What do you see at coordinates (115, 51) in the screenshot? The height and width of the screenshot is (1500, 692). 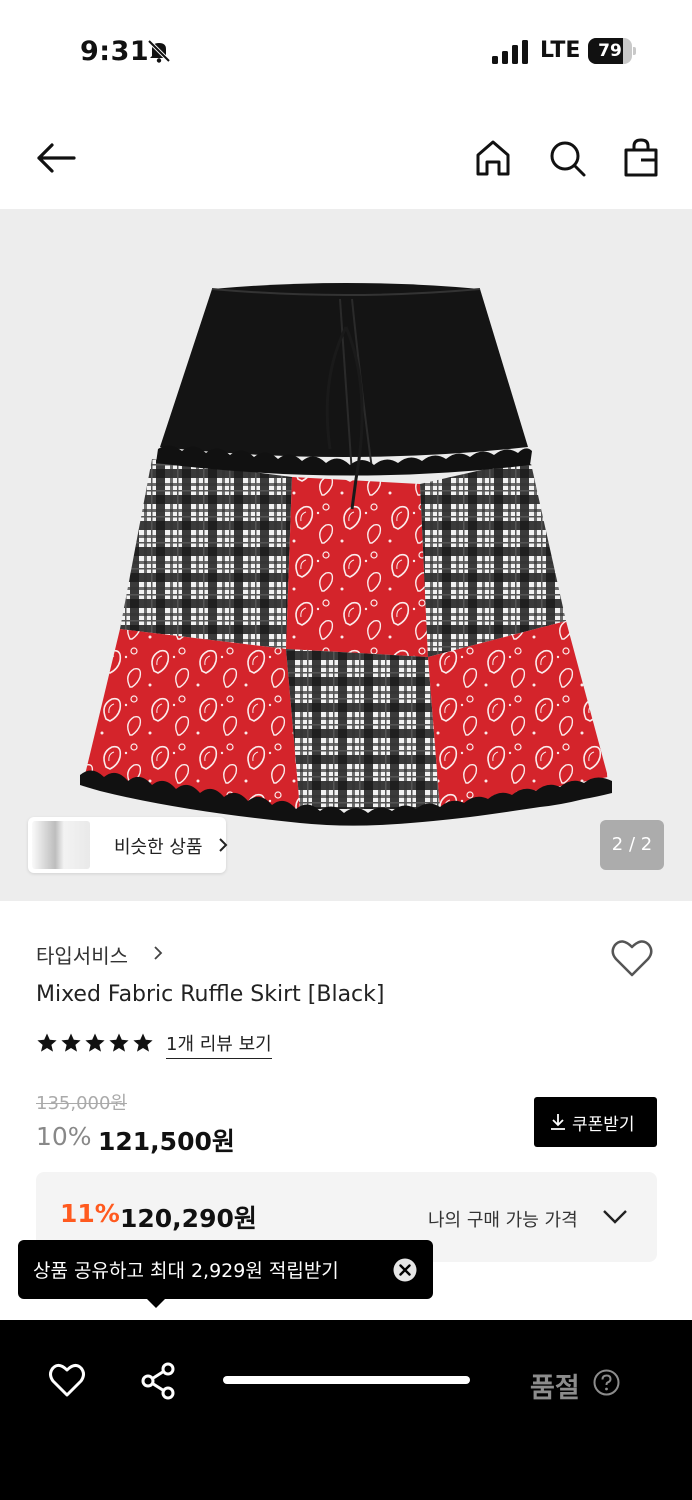 I see `status-time: 9:31` at bounding box center [115, 51].